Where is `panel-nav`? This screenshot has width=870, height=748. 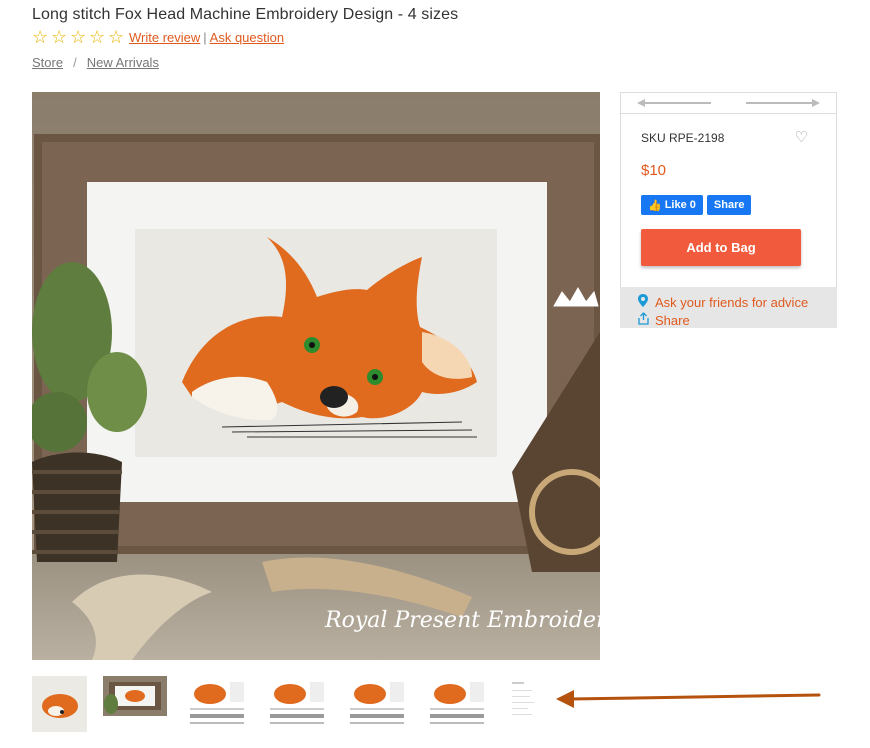
panel-nav is located at coordinates (728, 103).